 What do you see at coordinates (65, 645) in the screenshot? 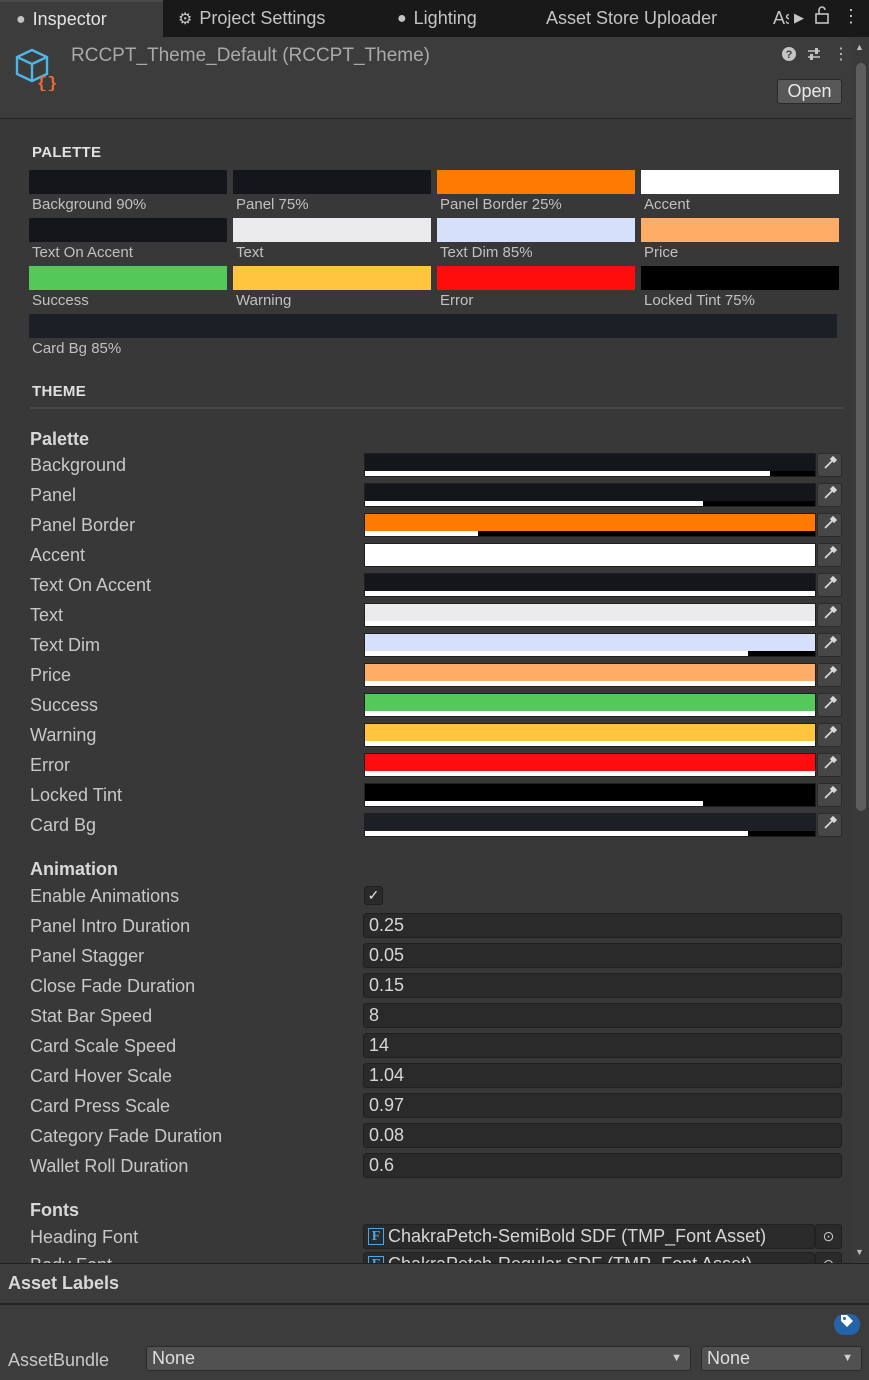
I see `color-property-label: Text Dim` at bounding box center [65, 645].